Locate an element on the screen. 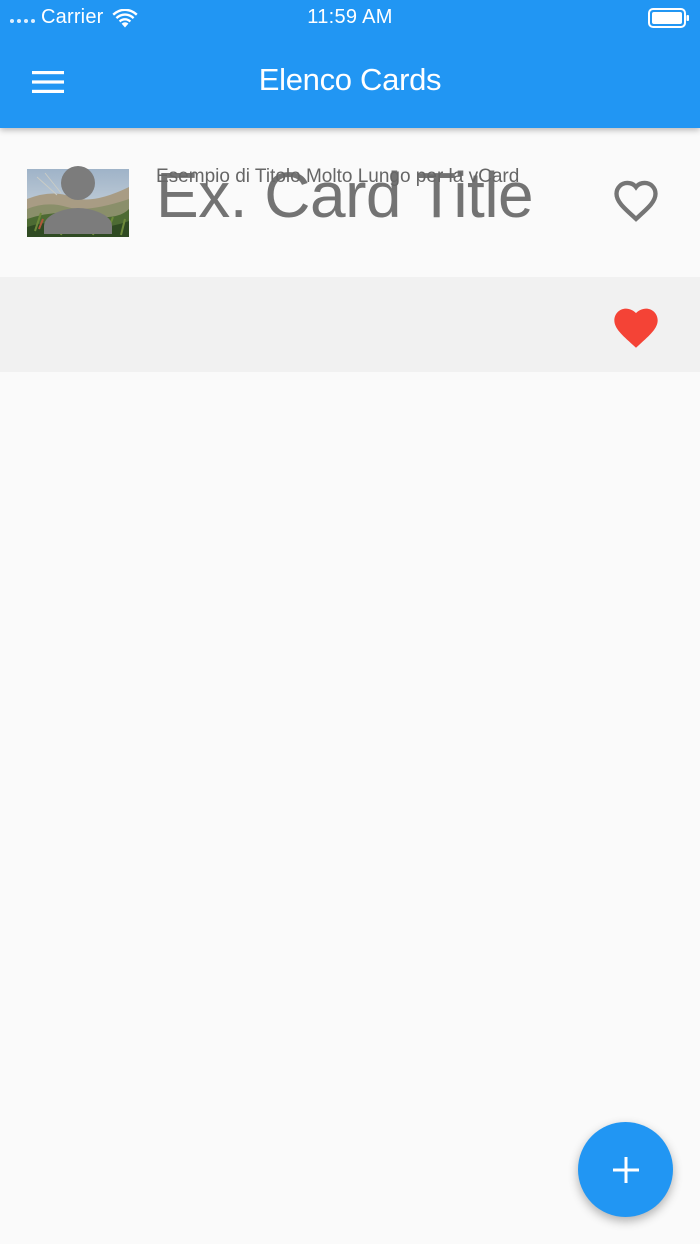  battery-icon is located at coordinates (668, 18).